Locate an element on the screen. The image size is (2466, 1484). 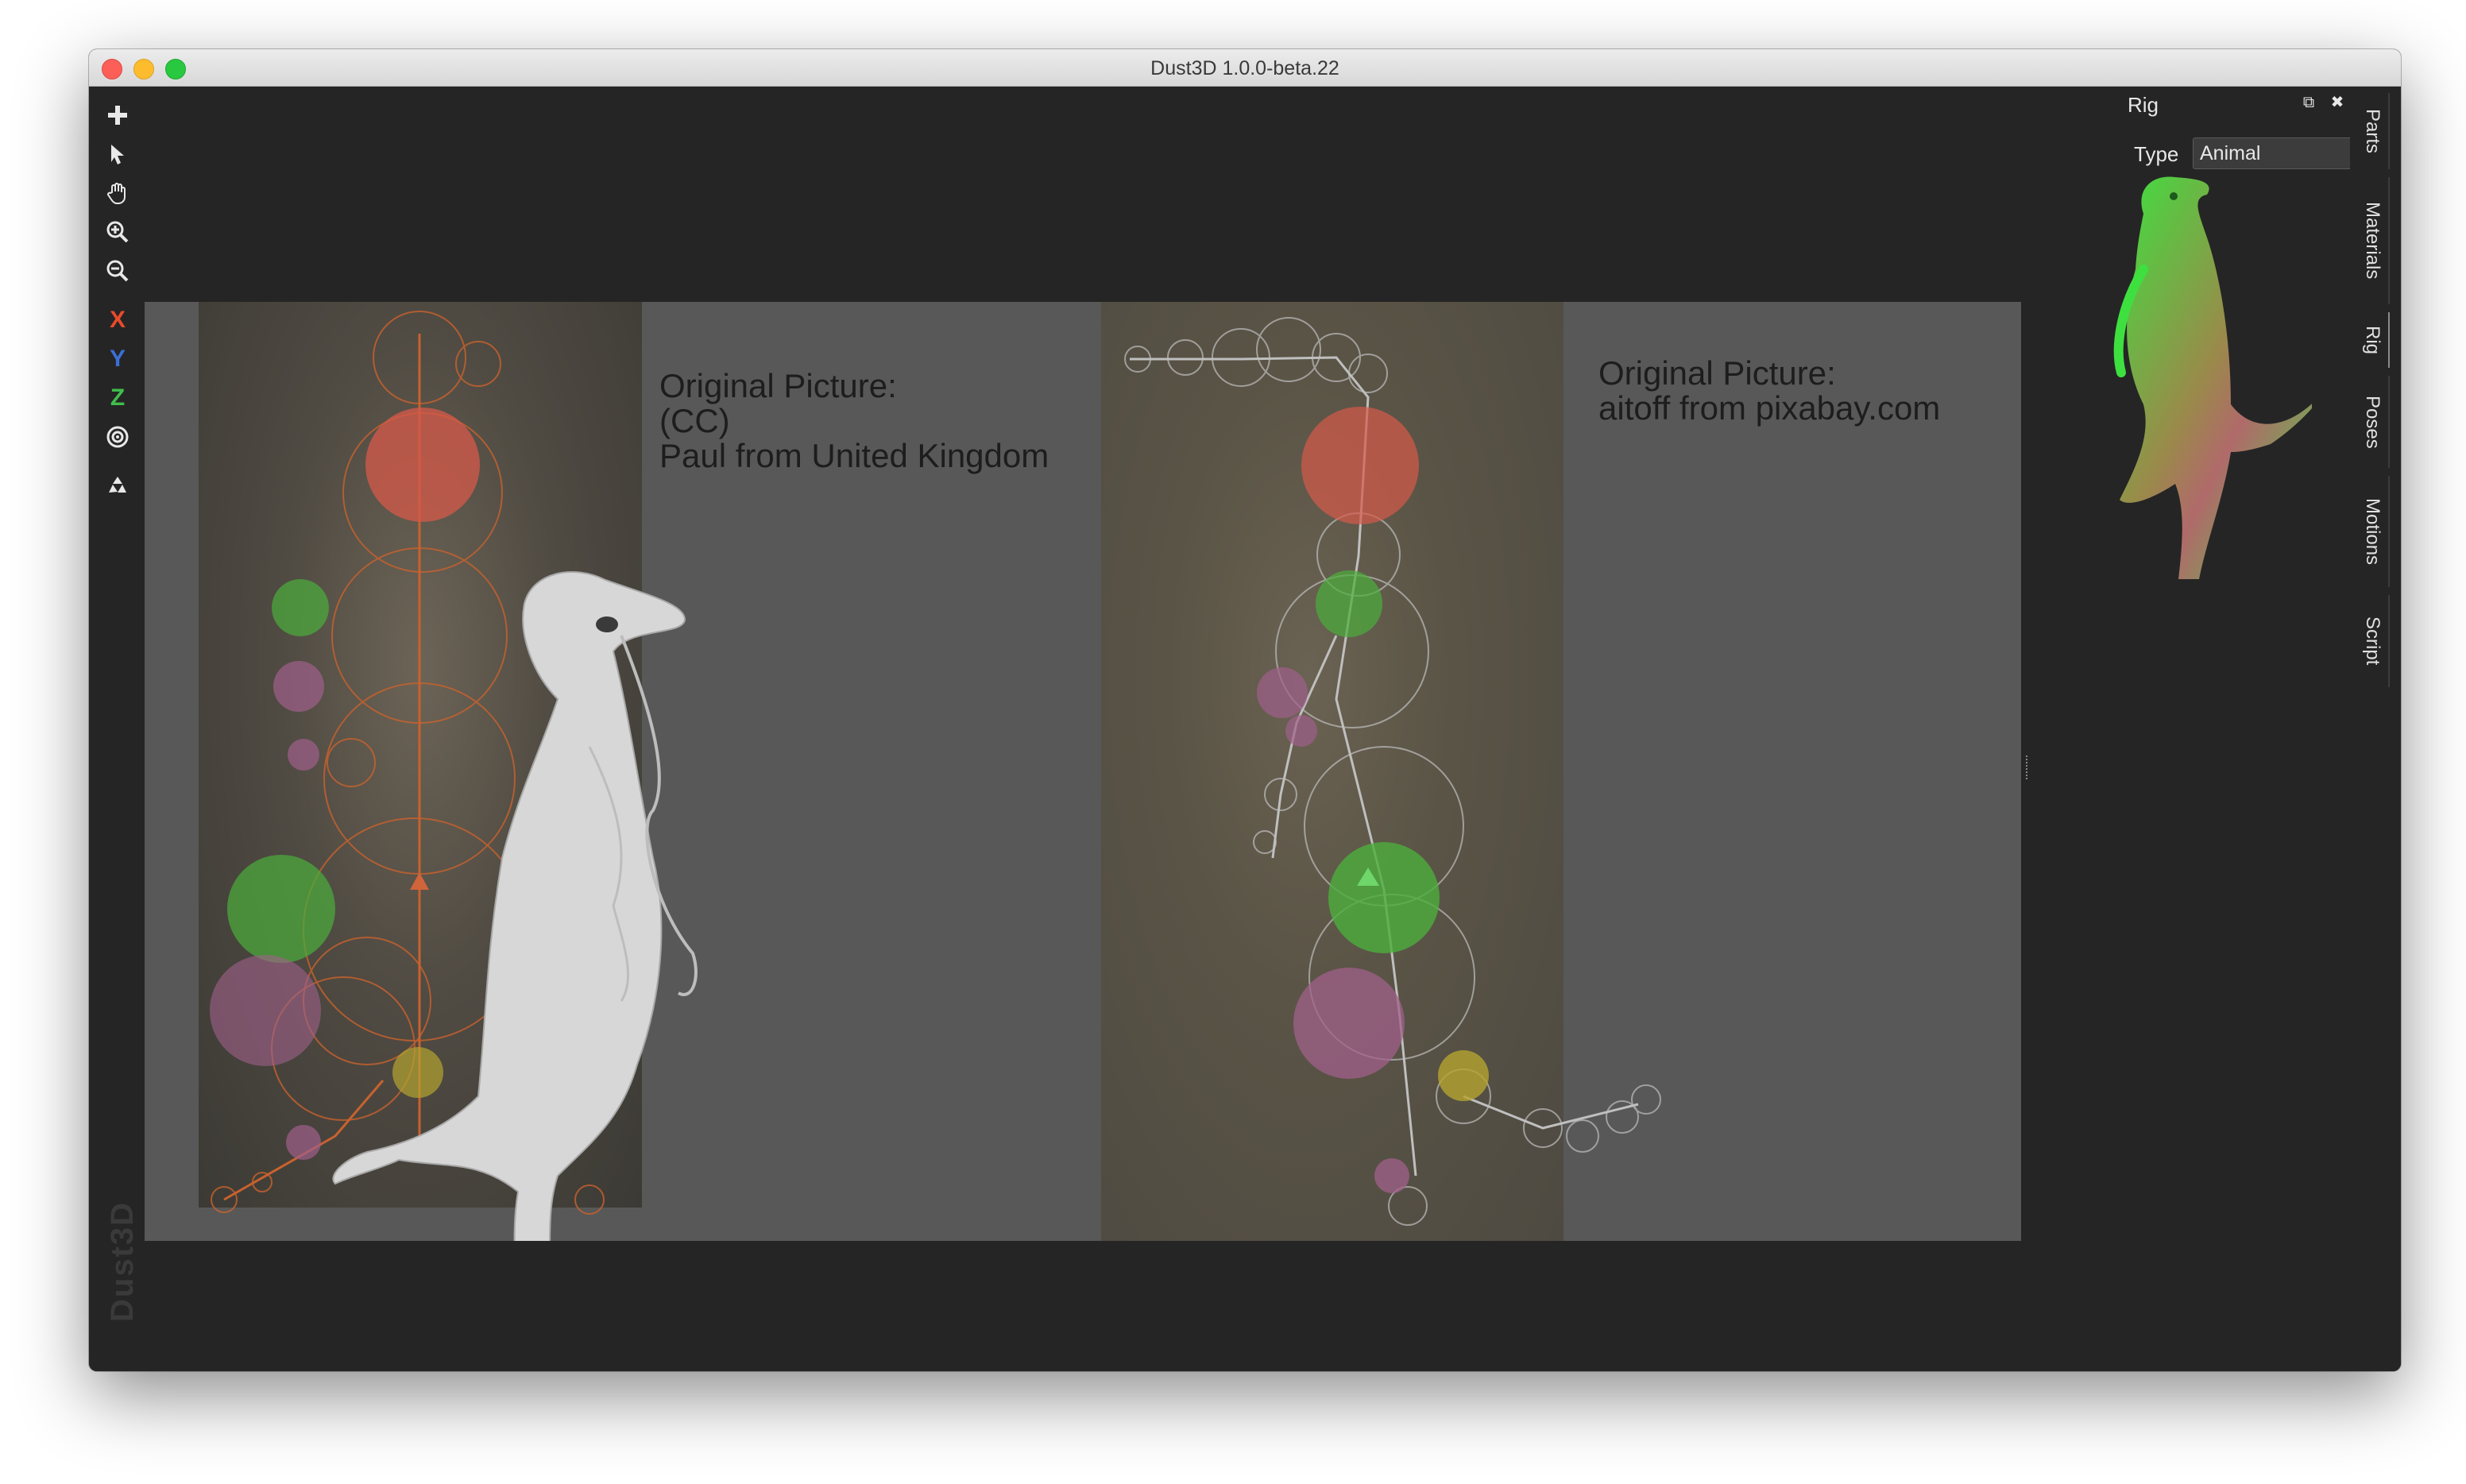
tab-label: Script is located at coordinates (2372, 641).